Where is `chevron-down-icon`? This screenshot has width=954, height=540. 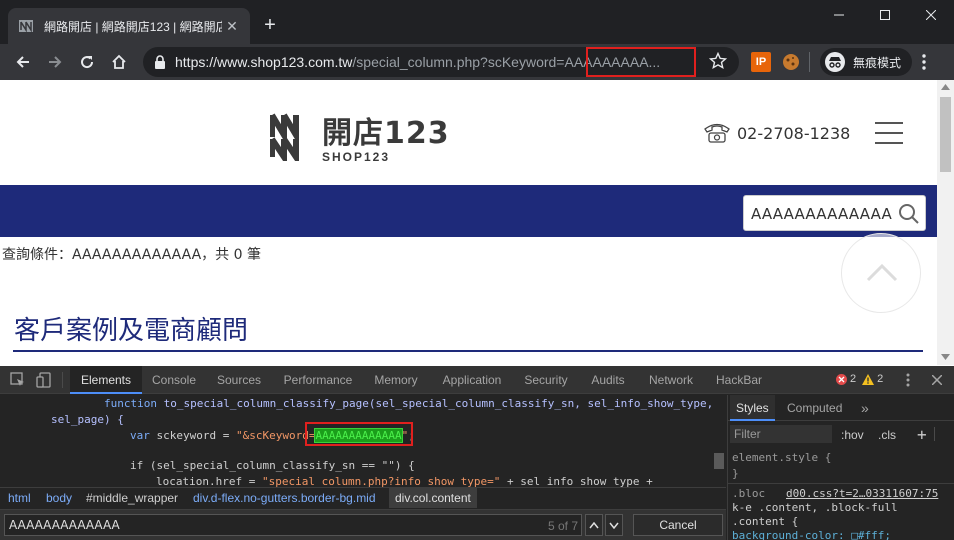 chevron-down-icon is located at coordinates (614, 525).